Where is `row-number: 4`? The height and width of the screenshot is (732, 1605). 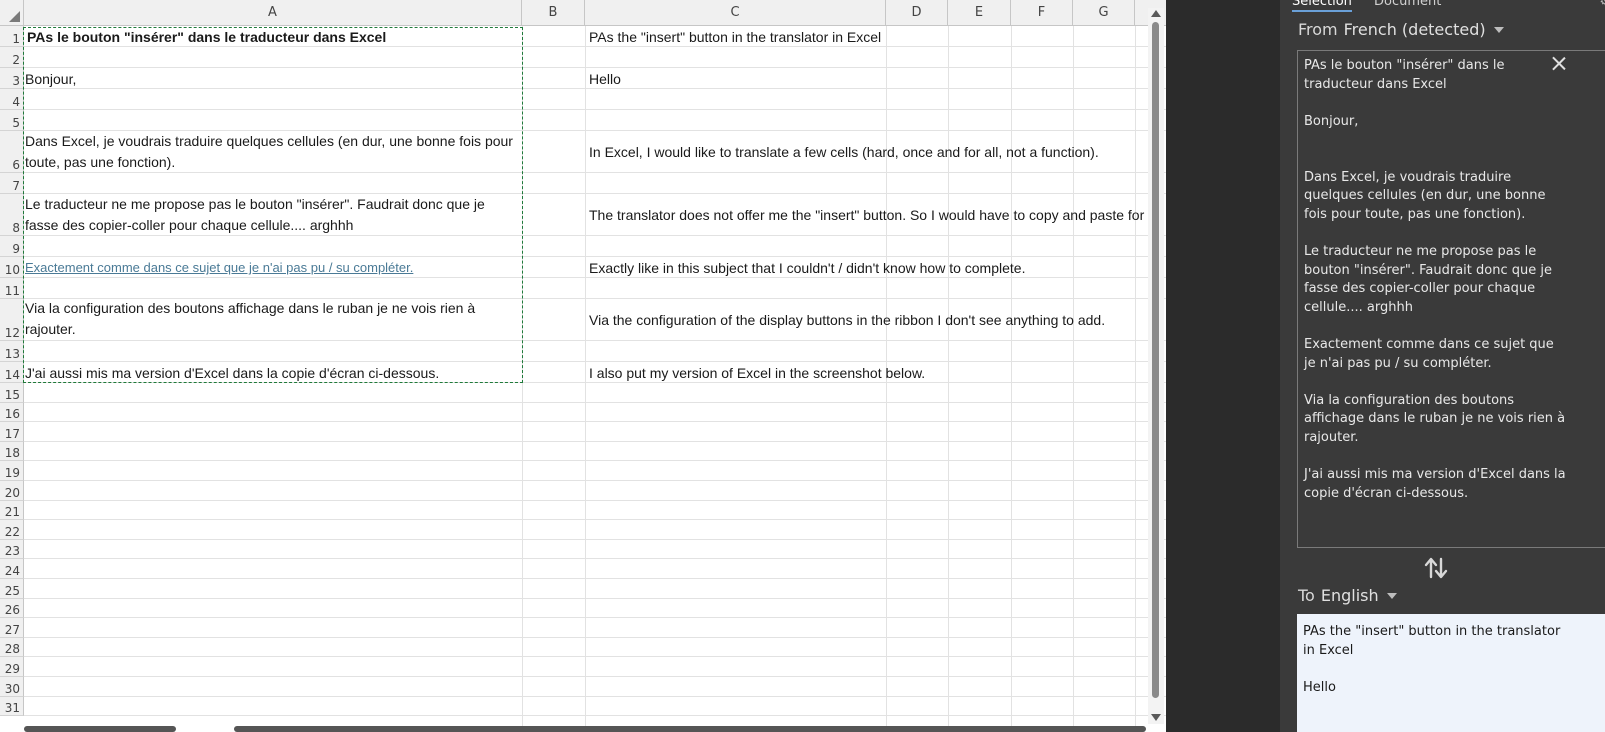
row-number: 4 is located at coordinates (16, 102).